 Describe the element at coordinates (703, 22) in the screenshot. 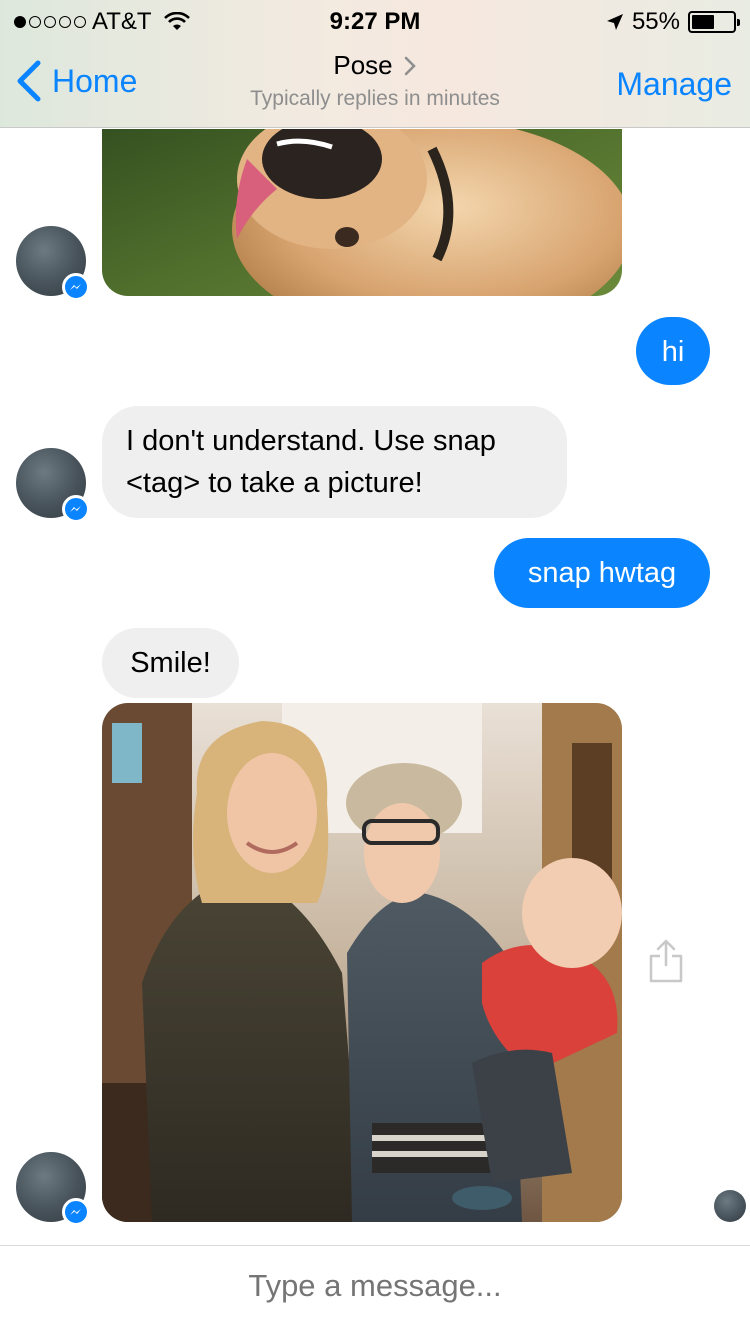

I see `battery-level` at that location.